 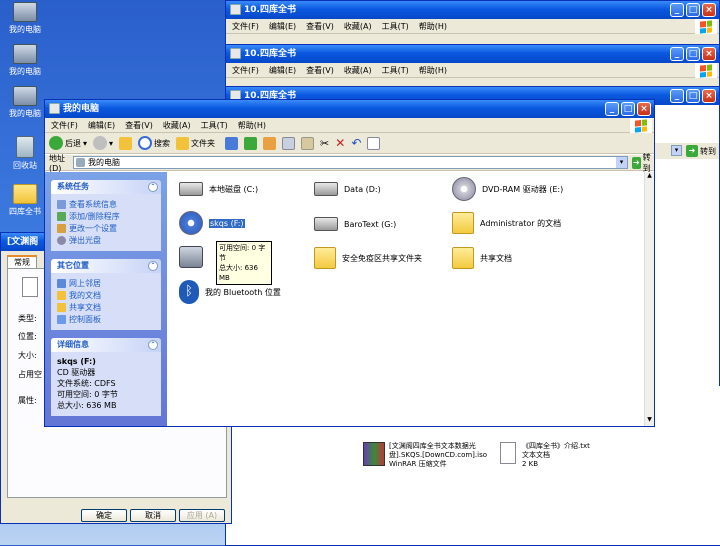 I want to click on admin-documents: Administrator 的文档, so click(x=506, y=223).